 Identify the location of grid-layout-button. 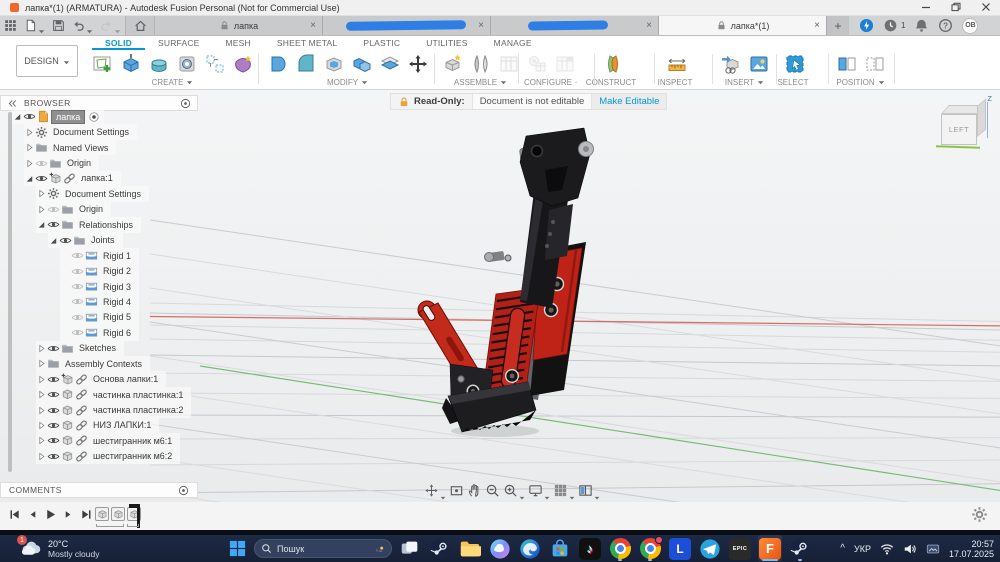
(564, 491).